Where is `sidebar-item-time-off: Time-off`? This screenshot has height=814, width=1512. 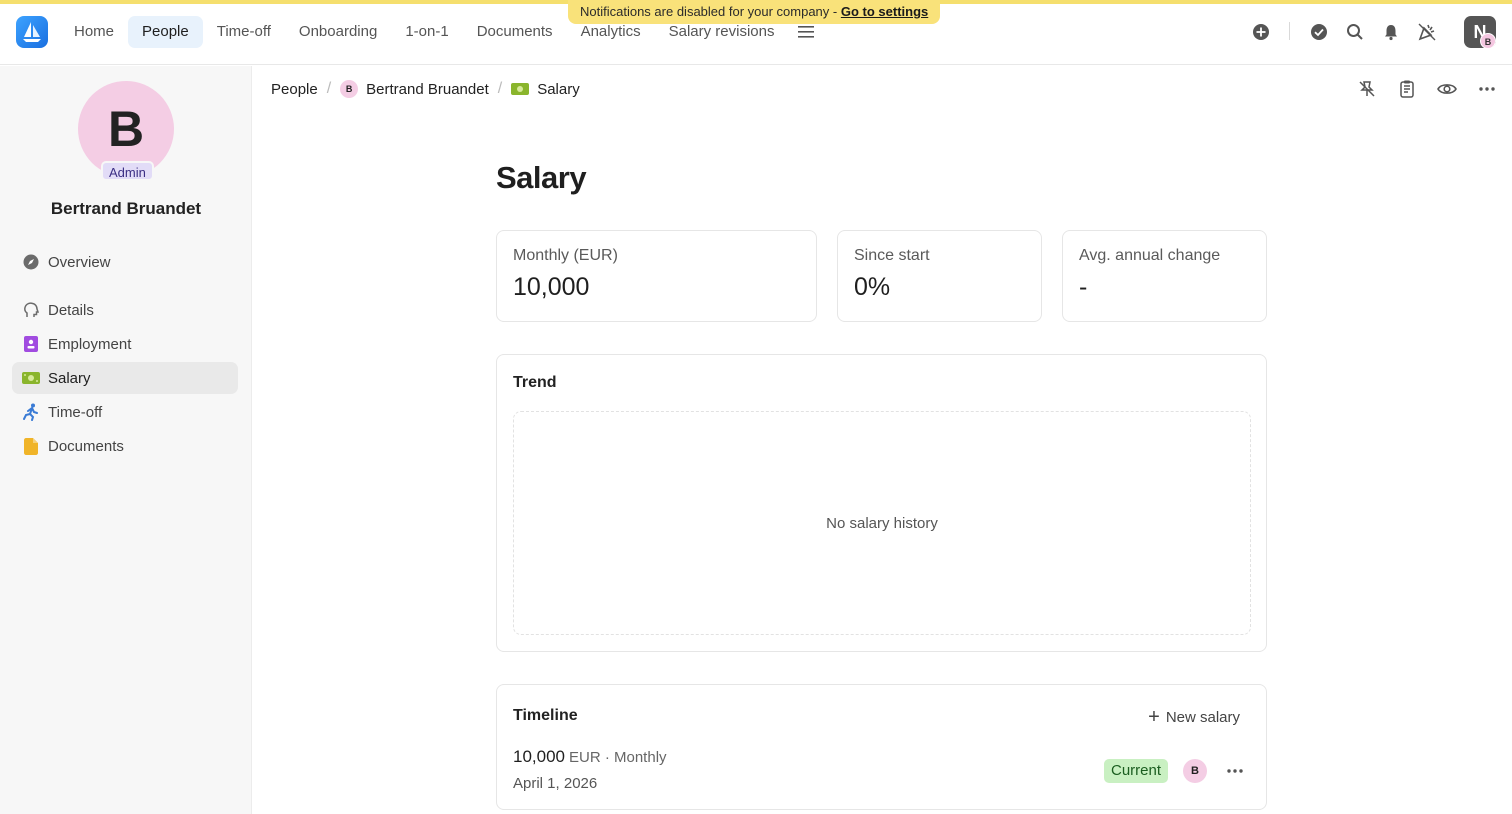
sidebar-item-time-off: Time-off is located at coordinates (125, 412).